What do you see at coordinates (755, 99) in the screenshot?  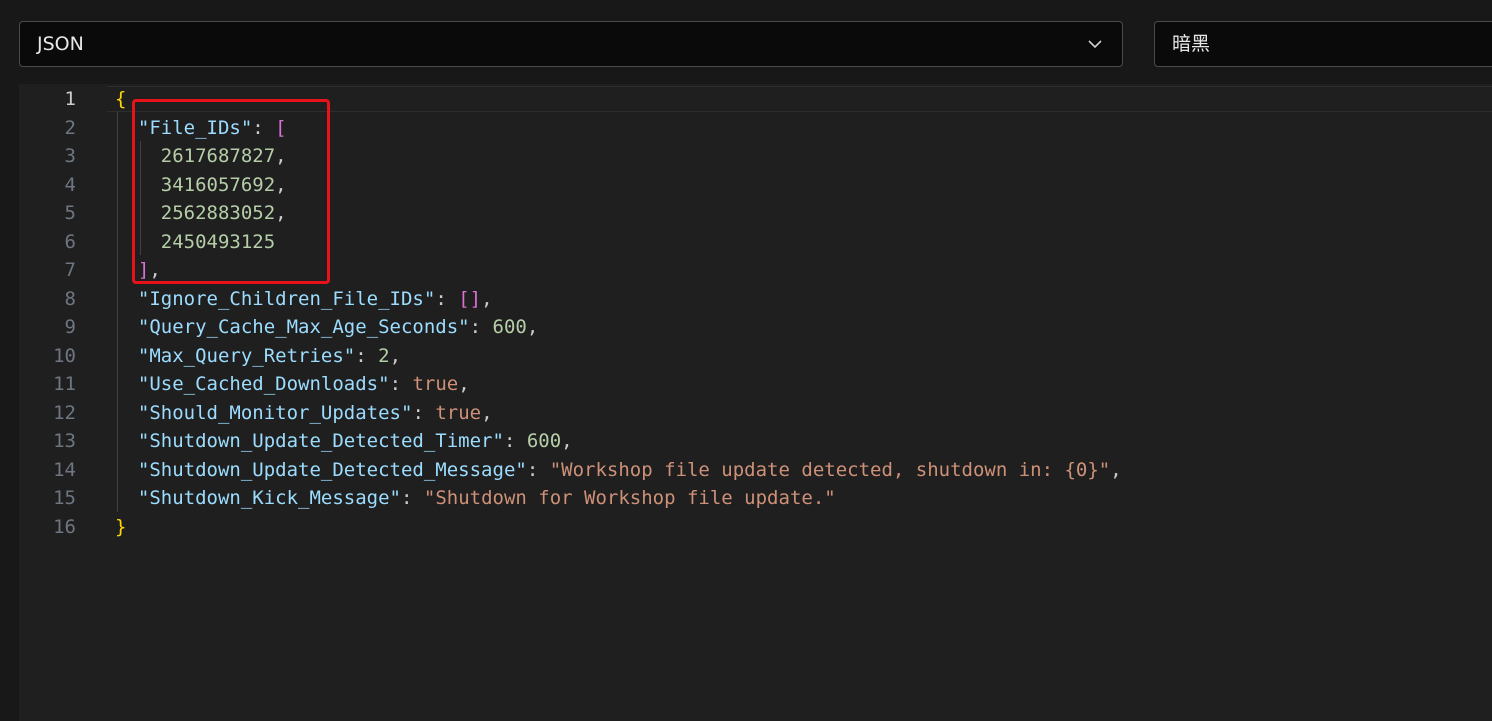 I see `code-line: 1{` at bounding box center [755, 99].